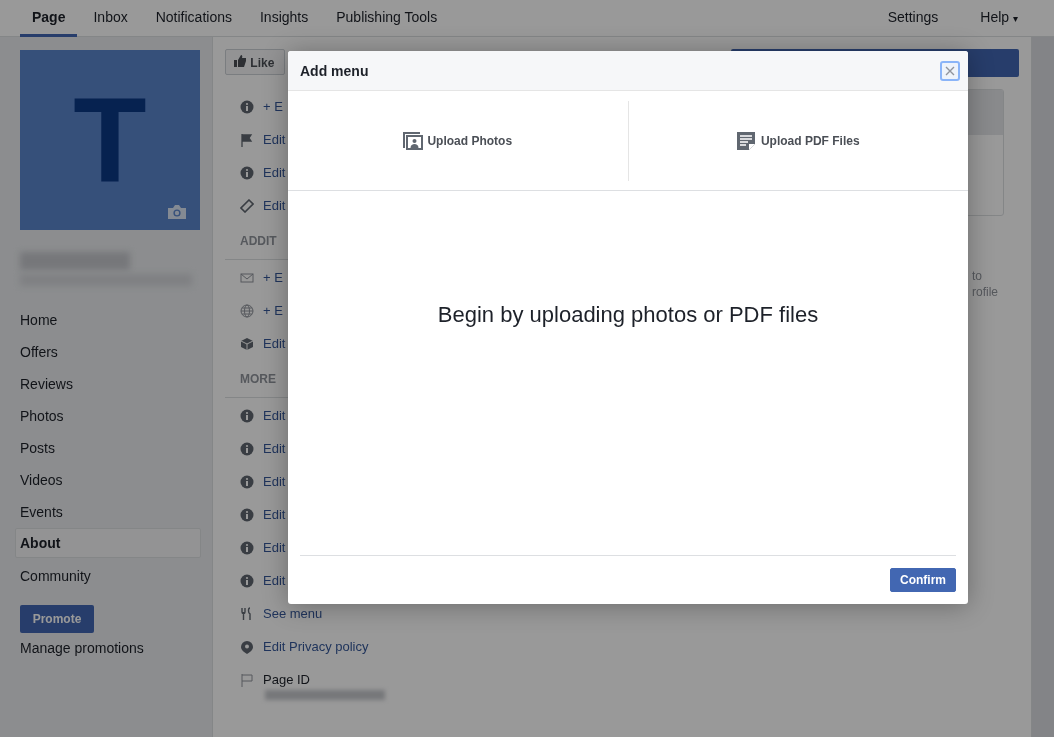 Image resolution: width=1054 pixels, height=737 pixels. I want to click on upload-pdf-button: Upload PDF Files, so click(797, 140).